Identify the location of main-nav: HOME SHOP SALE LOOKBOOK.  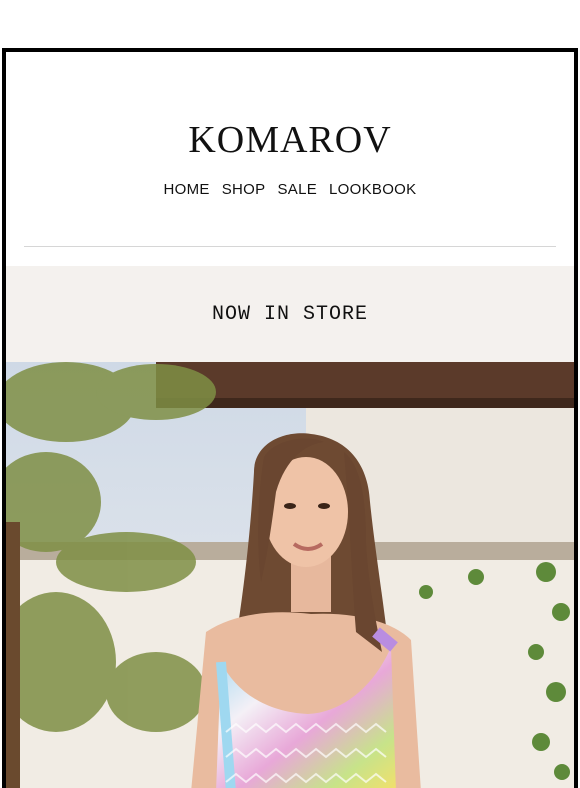
(290, 189).